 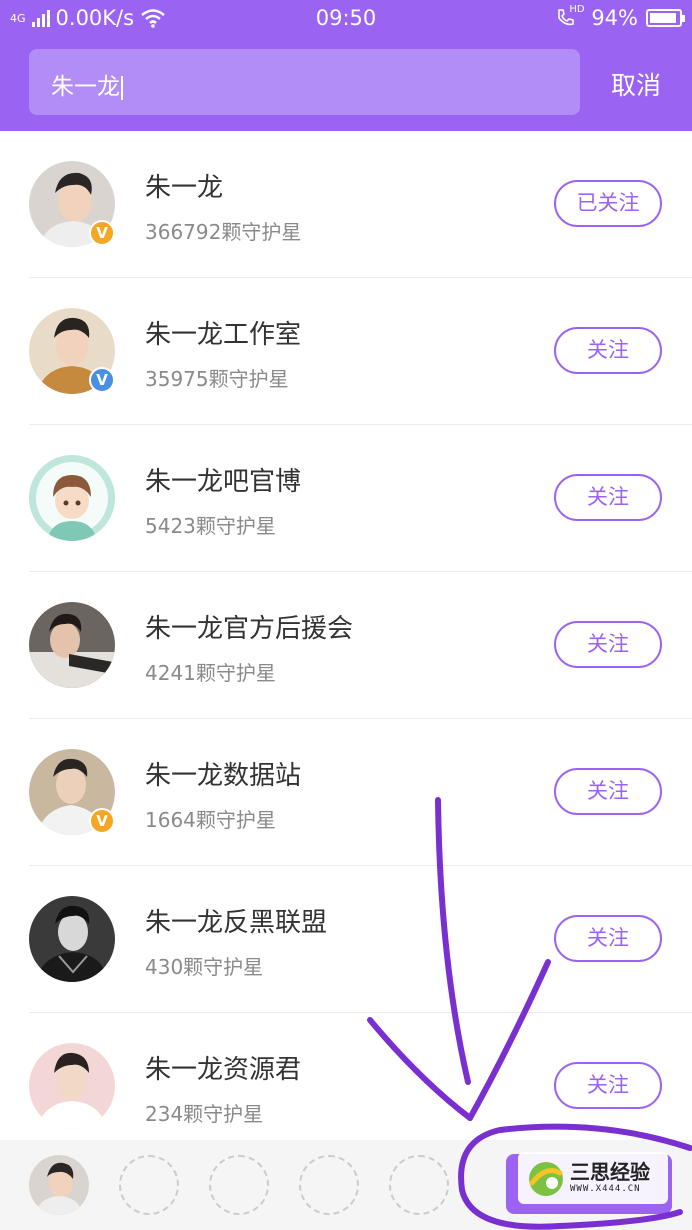 I want to click on list-item: V 朱一龙工作室 35975颗守护星 关注, so click(x=346, y=351).